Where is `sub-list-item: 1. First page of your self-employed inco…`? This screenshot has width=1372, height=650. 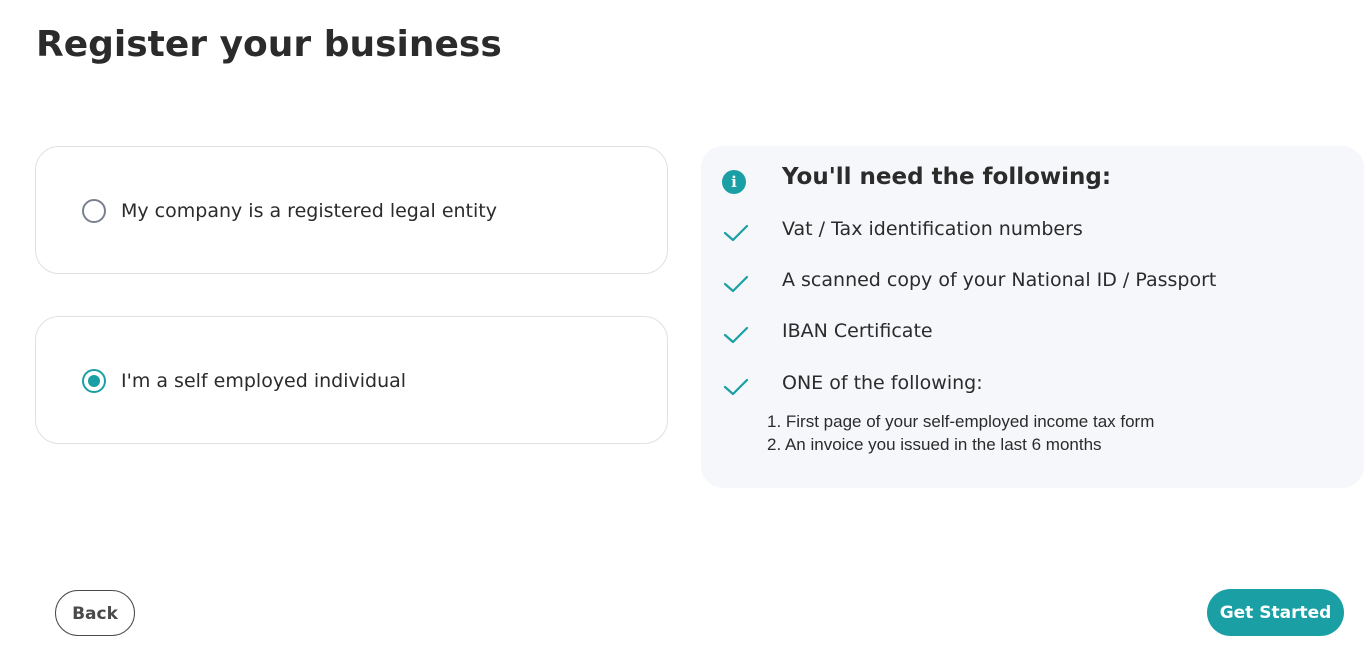 sub-list-item: 1. First page of your self-employed inco… is located at coordinates (961, 421).